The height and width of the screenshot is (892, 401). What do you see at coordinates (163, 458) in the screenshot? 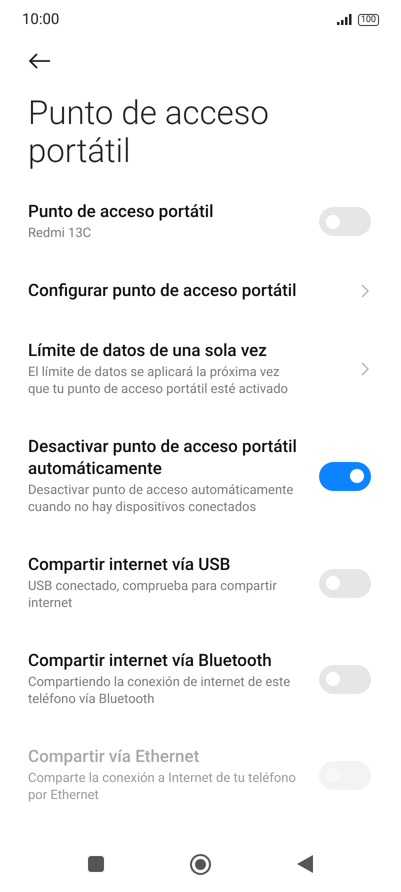
I see `setting-title: Desactivar punto de acceso portátil automáticamente` at bounding box center [163, 458].